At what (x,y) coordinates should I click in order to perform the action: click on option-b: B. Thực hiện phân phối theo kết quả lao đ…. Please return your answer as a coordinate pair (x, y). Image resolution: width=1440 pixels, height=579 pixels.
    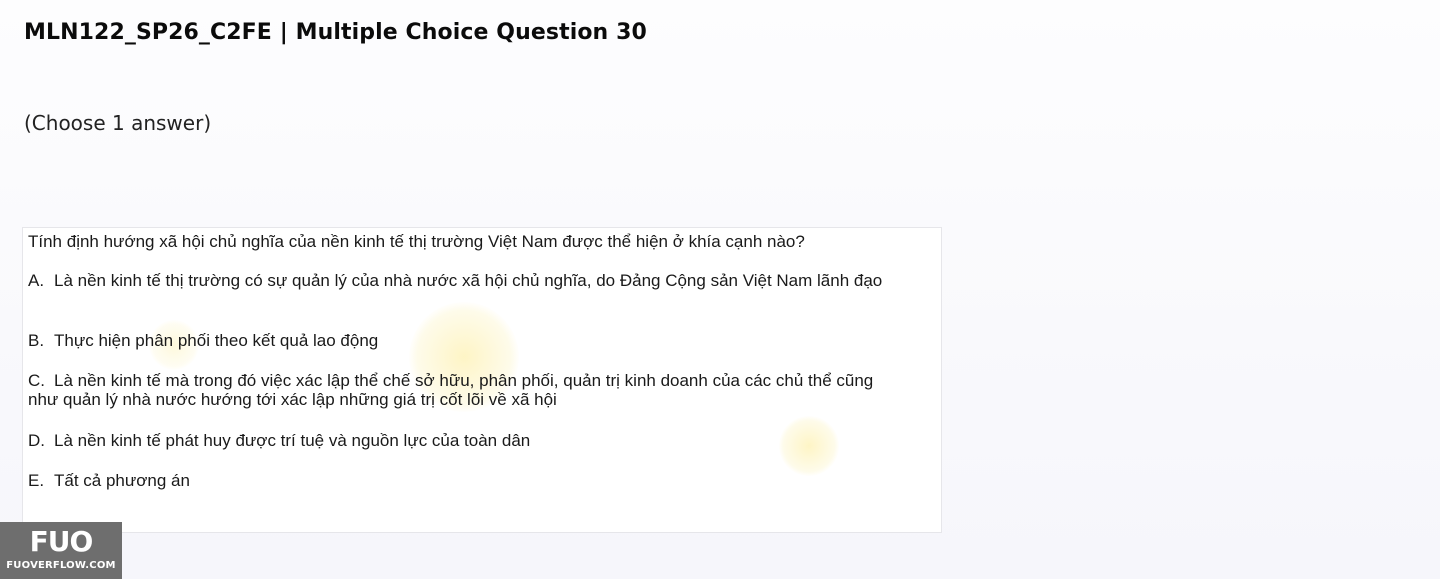
    Looking at the image, I should click on (458, 340).